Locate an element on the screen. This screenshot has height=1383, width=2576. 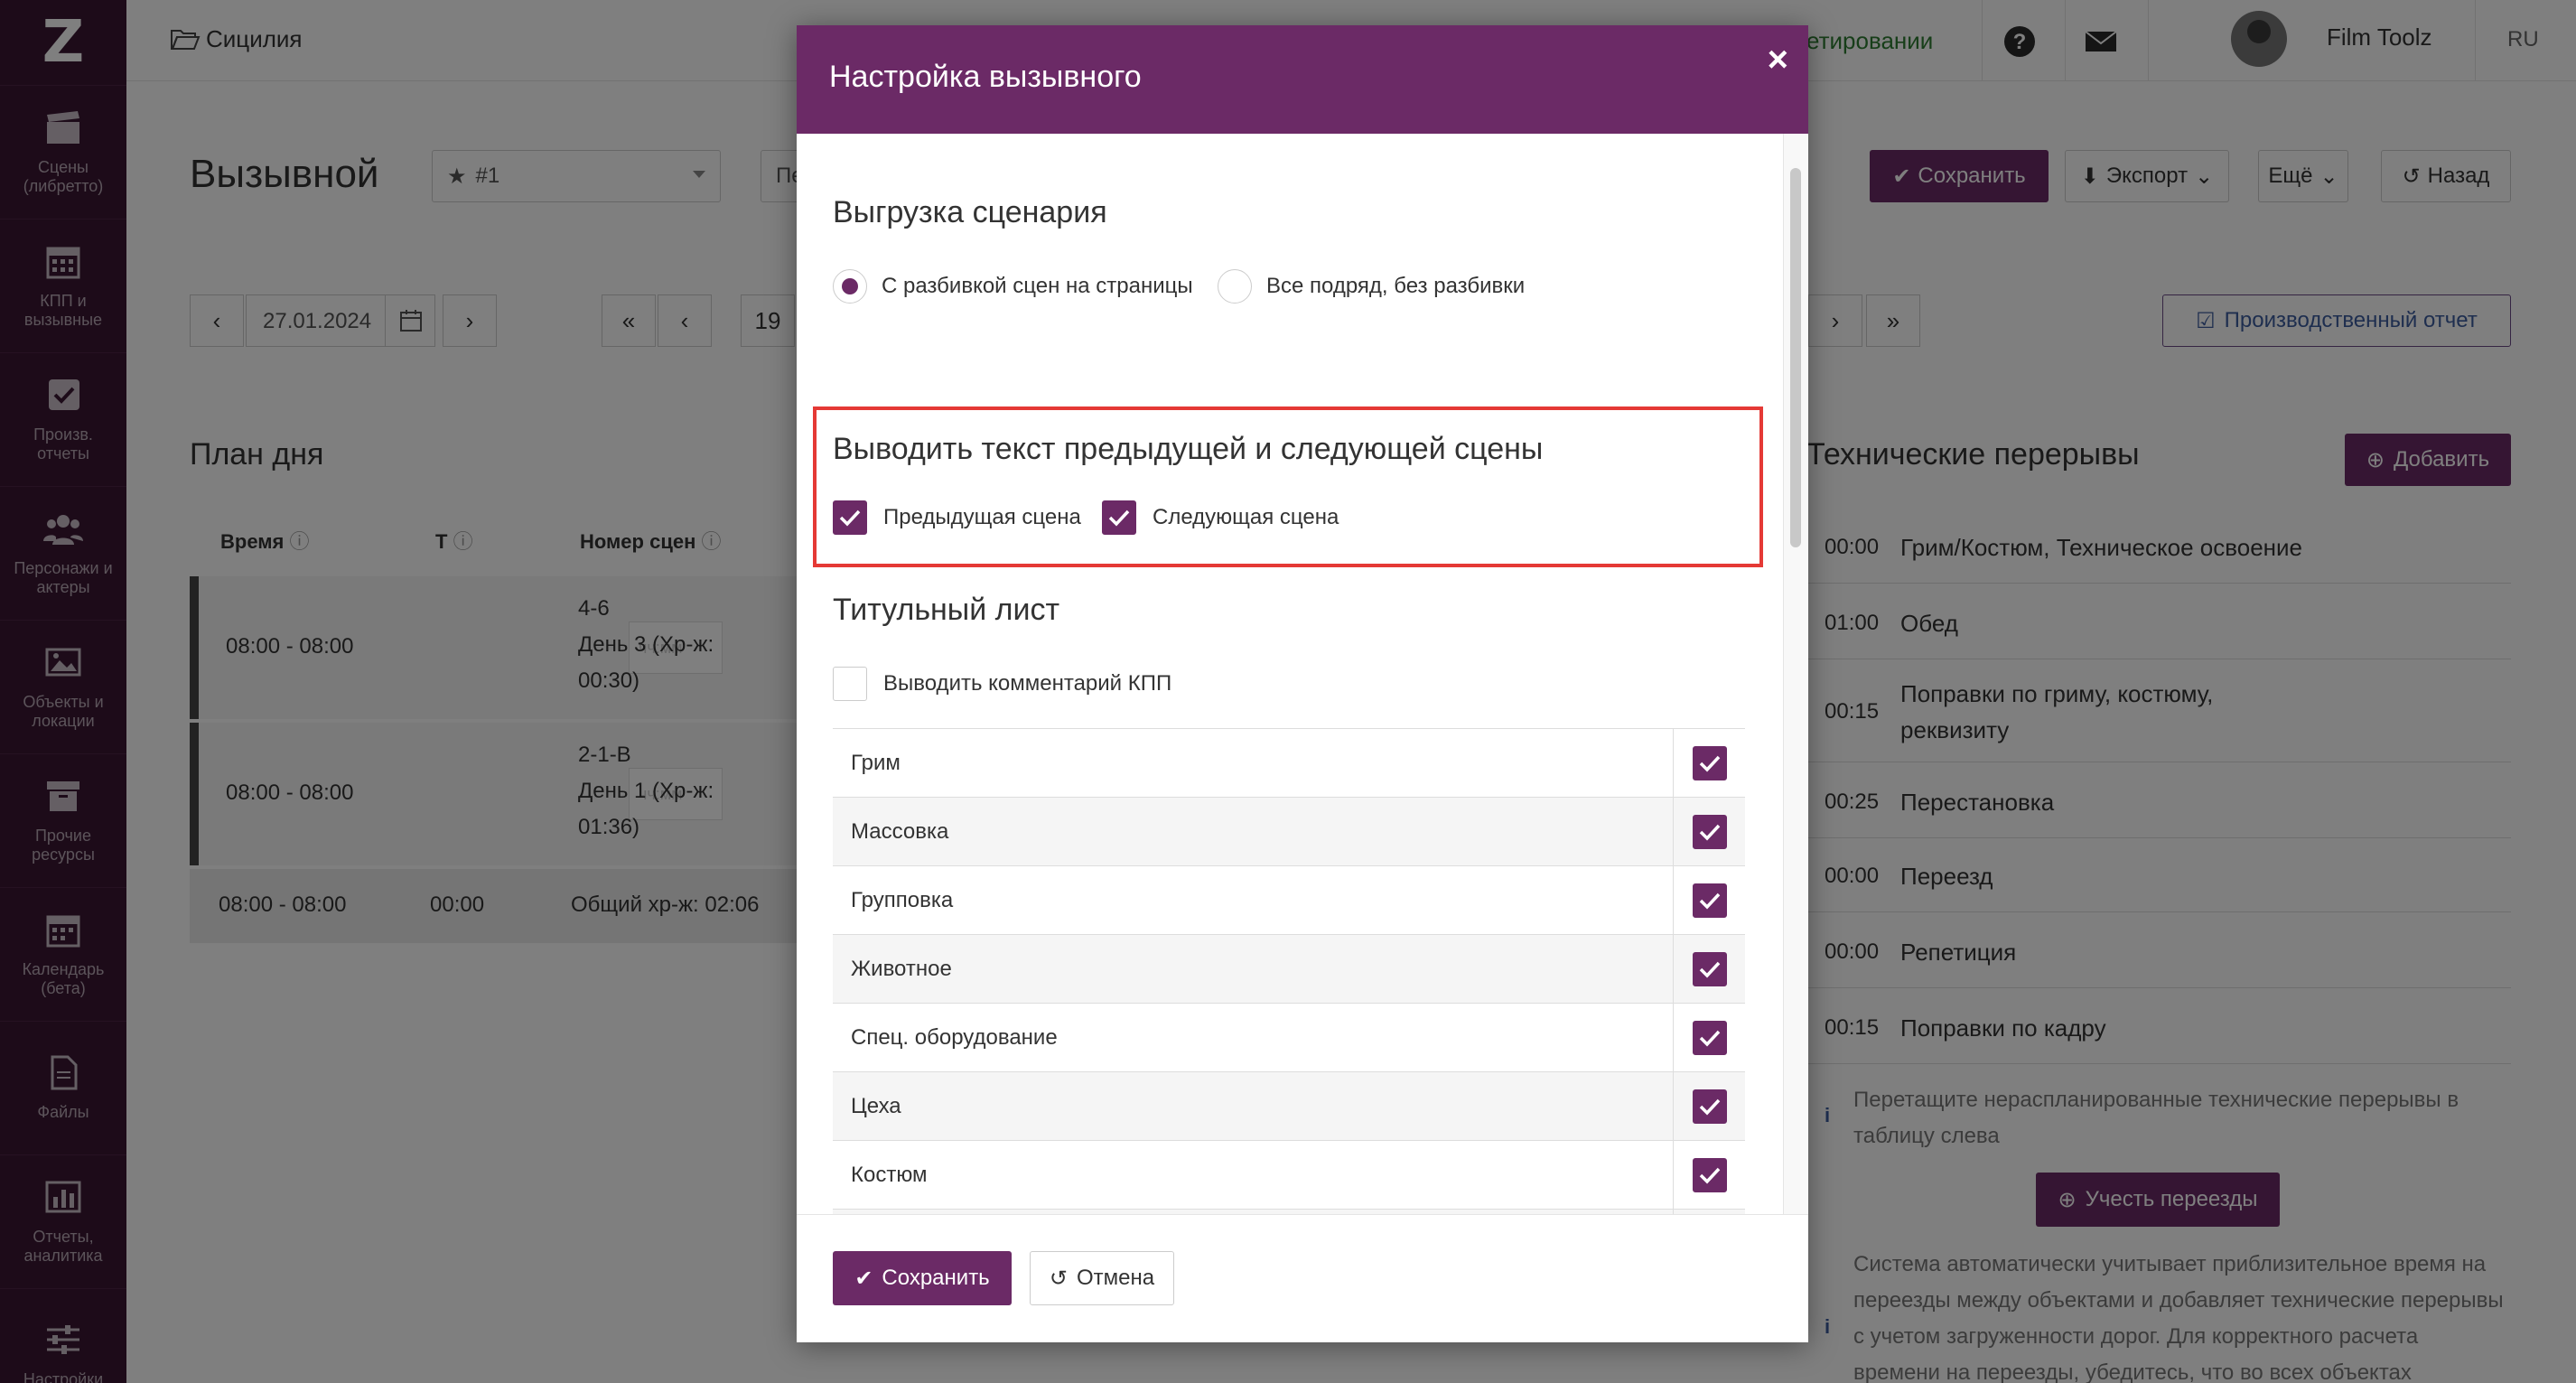
kpp-comment-checkbox: Выводить комментарий КПП is located at coordinates (1002, 684).